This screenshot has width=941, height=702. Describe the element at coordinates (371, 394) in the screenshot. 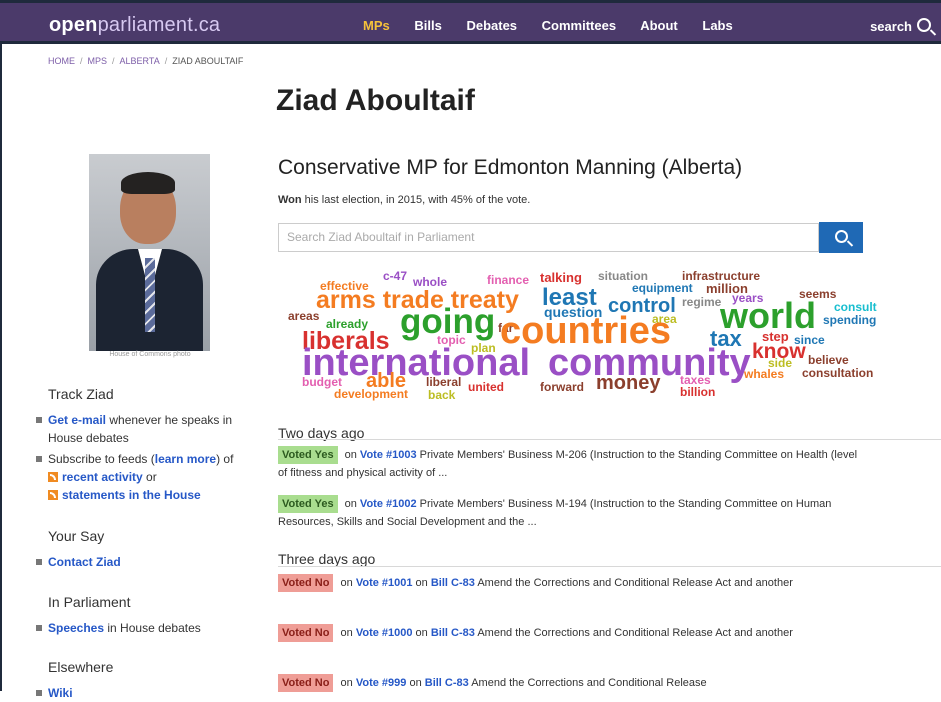

I see `cloud-word: development` at that location.